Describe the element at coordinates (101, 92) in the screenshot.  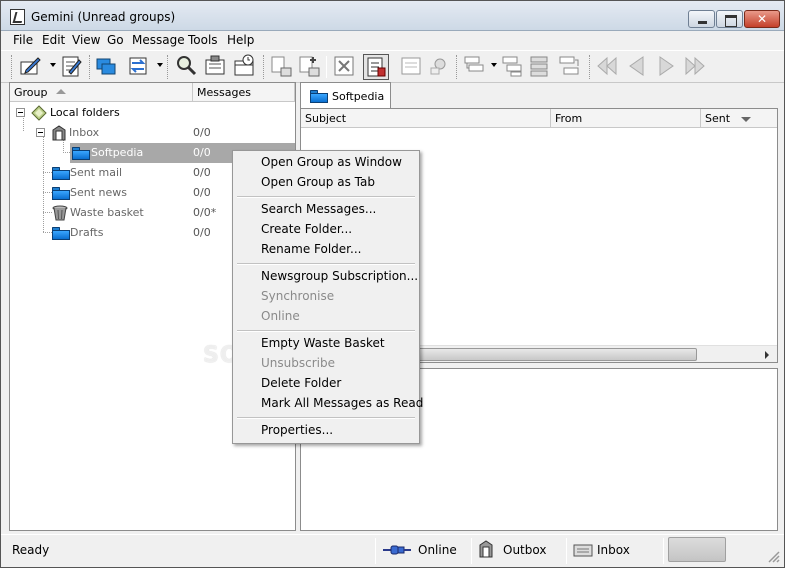
I see `group-column-header: Group` at that location.